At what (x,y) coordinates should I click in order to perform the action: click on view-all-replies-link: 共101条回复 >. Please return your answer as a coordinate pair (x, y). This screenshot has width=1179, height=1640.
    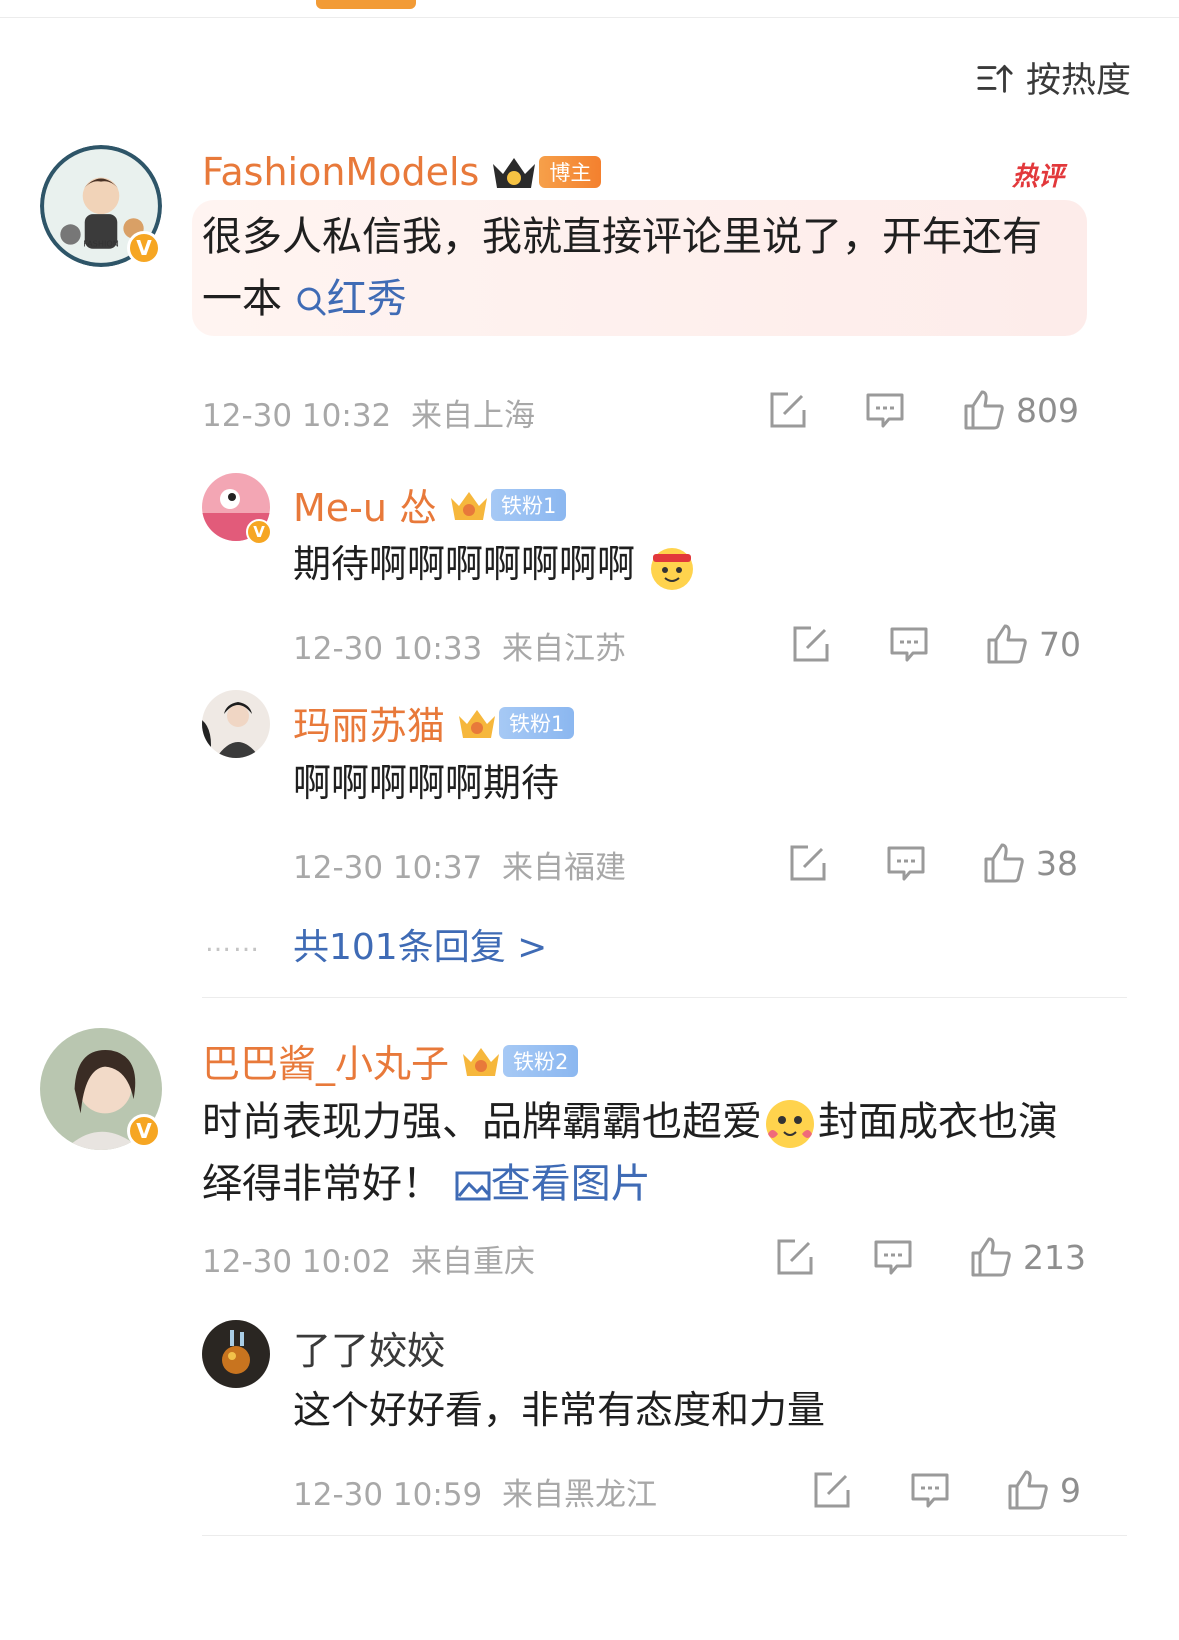
    Looking at the image, I should click on (420, 944).